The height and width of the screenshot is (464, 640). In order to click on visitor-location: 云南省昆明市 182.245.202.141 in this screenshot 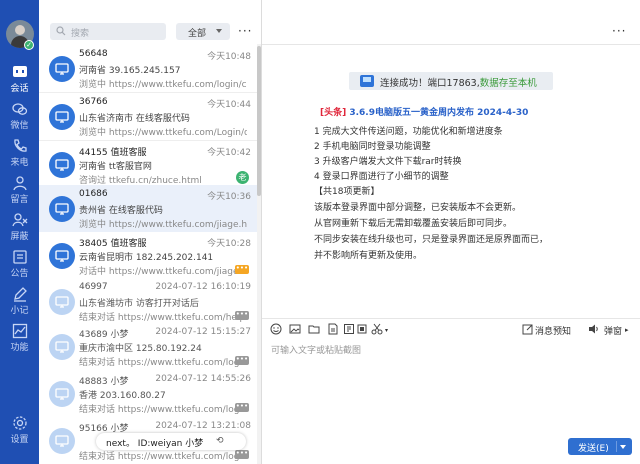, I will do `click(146, 258)`.